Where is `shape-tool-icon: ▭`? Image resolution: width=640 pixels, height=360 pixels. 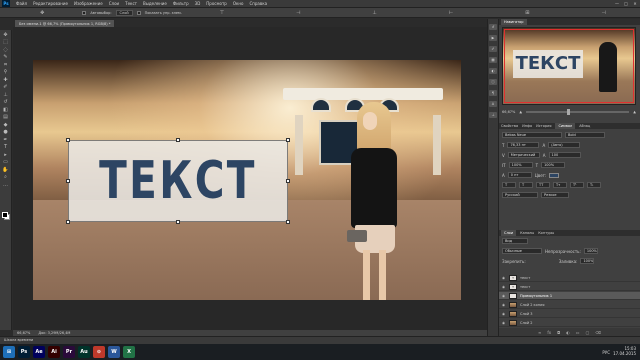 shape-tool-icon: ▭ is located at coordinates (6, 162).